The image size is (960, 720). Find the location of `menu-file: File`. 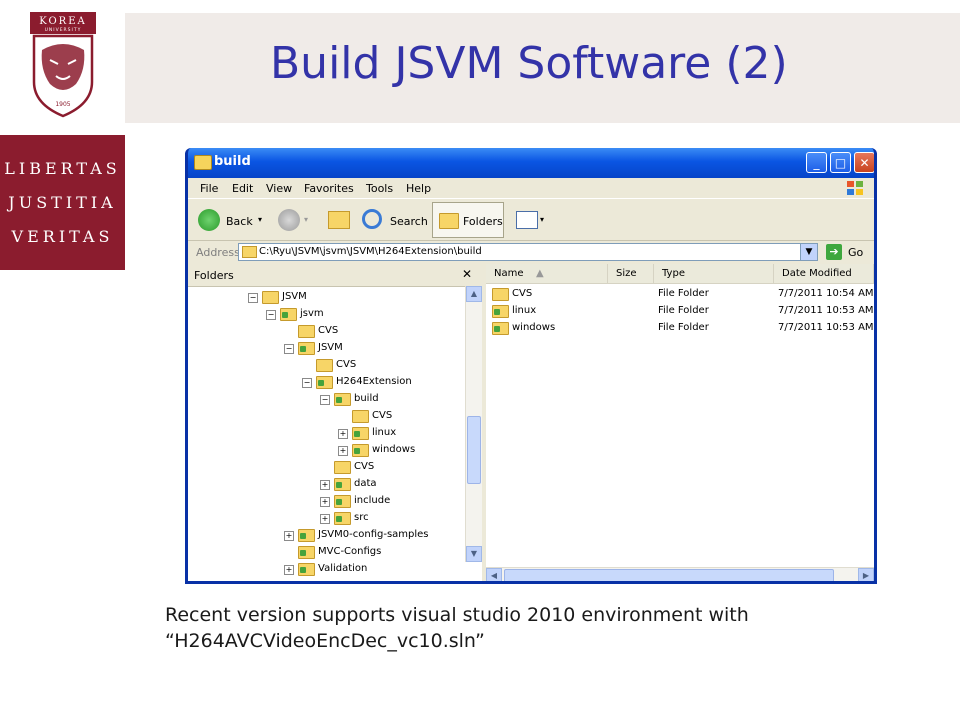

menu-file: File is located at coordinates (209, 188).